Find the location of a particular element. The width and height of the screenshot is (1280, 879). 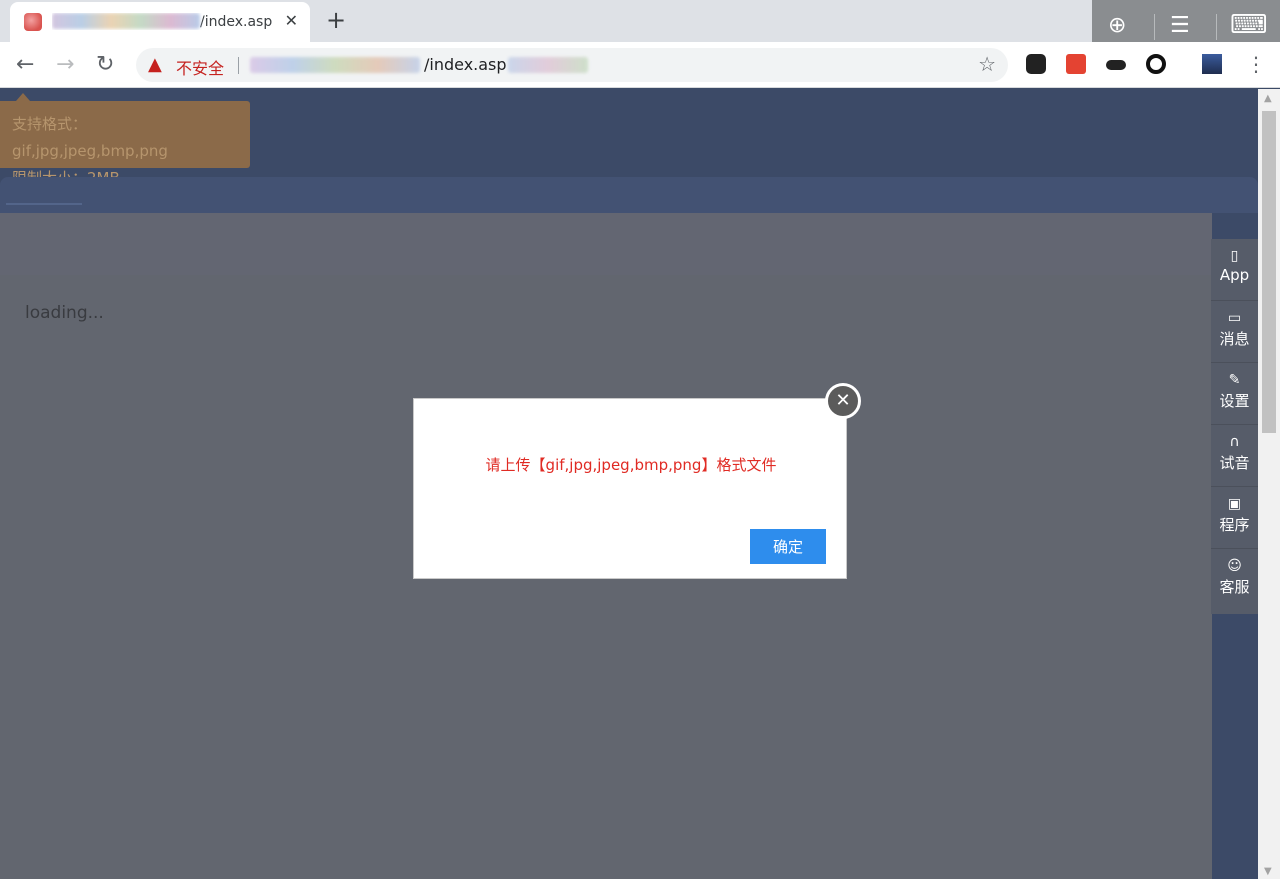

page-scrollbar: ▲ ▼ is located at coordinates (1269, 484).